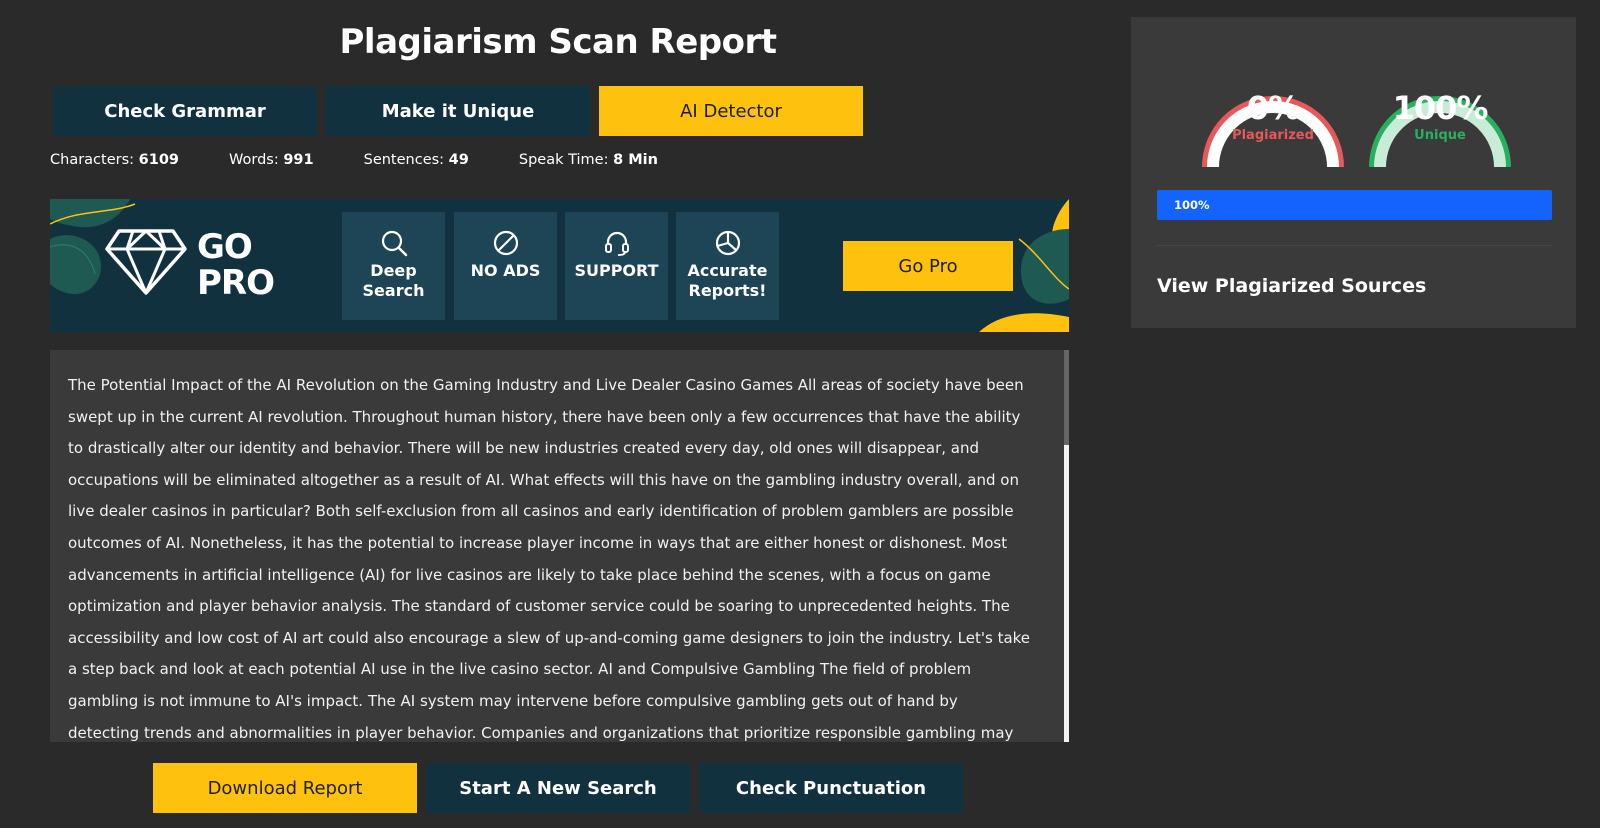 This screenshot has height=828, width=1600. Describe the element at coordinates (928, 266) in the screenshot. I see `go-pro-button: Go Pro` at that location.